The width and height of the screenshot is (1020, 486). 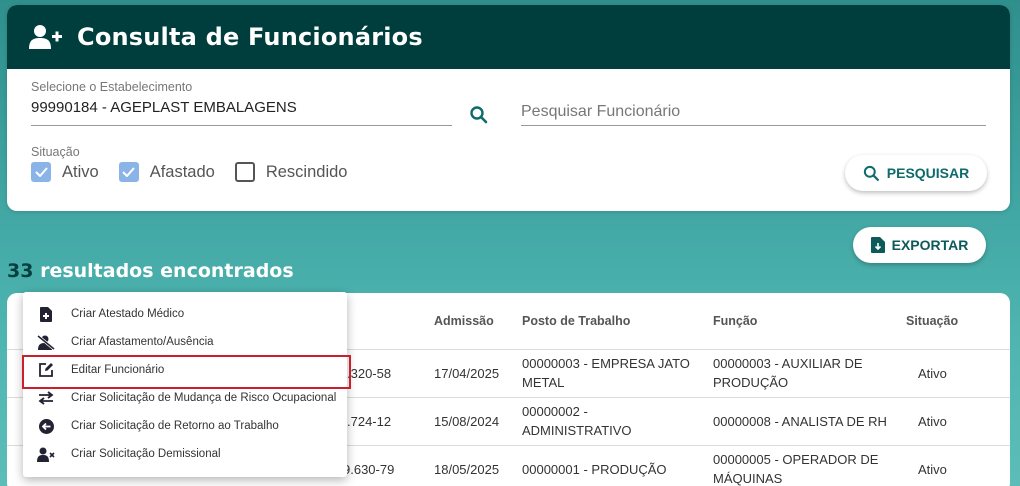 I want to click on menu-item-demissional: Criar Solicitação Demissional, so click(x=185, y=454).